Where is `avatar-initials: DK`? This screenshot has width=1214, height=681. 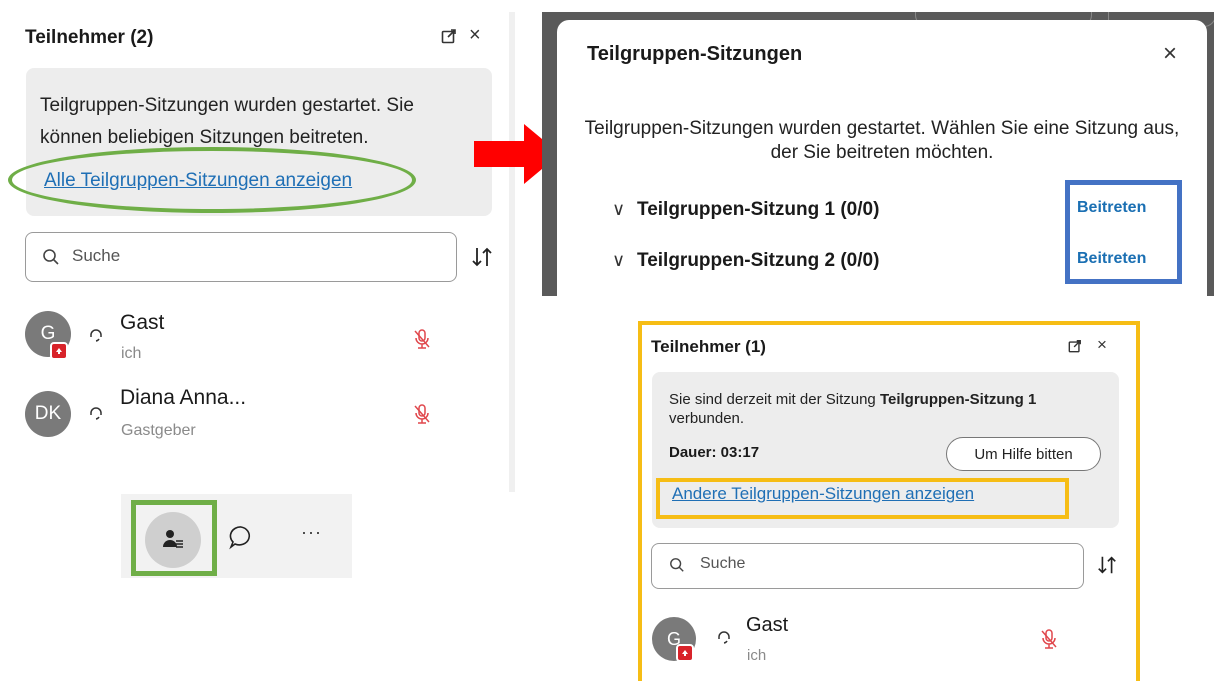
avatar-initials: DK is located at coordinates (48, 413).